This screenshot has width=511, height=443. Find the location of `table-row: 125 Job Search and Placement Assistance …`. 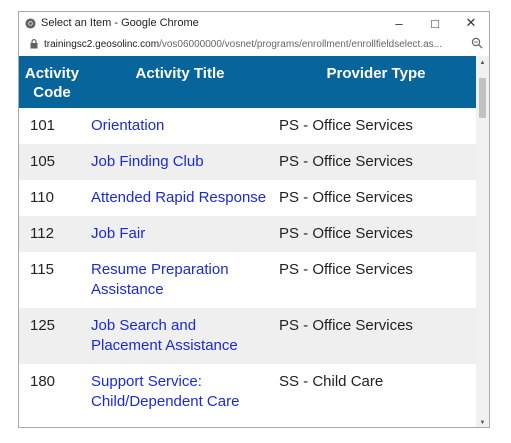

table-row: 125 Job Search and Placement Assistance … is located at coordinates (248, 336).